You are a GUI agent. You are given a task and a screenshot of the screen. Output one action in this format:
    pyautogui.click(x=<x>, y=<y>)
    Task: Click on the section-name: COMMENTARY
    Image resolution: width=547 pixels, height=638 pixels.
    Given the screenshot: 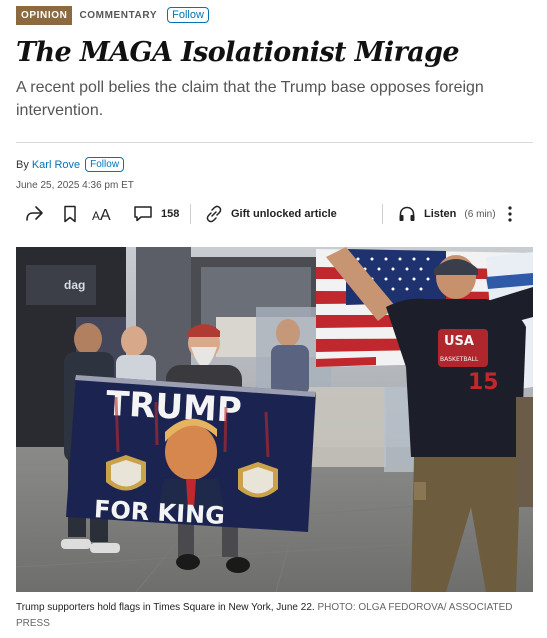 What is the action you would take?
    pyautogui.click(x=118, y=15)
    